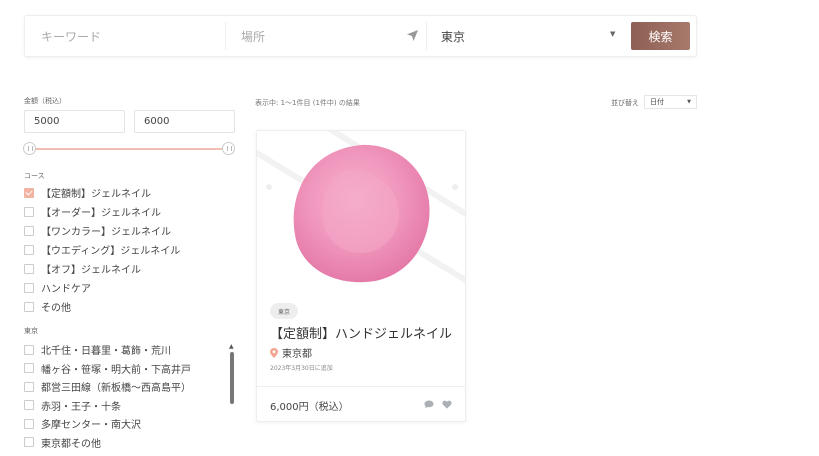 The width and height of the screenshot is (819, 456). Describe the element at coordinates (309, 407) in the screenshot. I see `card-price: 6,000円（税込）` at that location.